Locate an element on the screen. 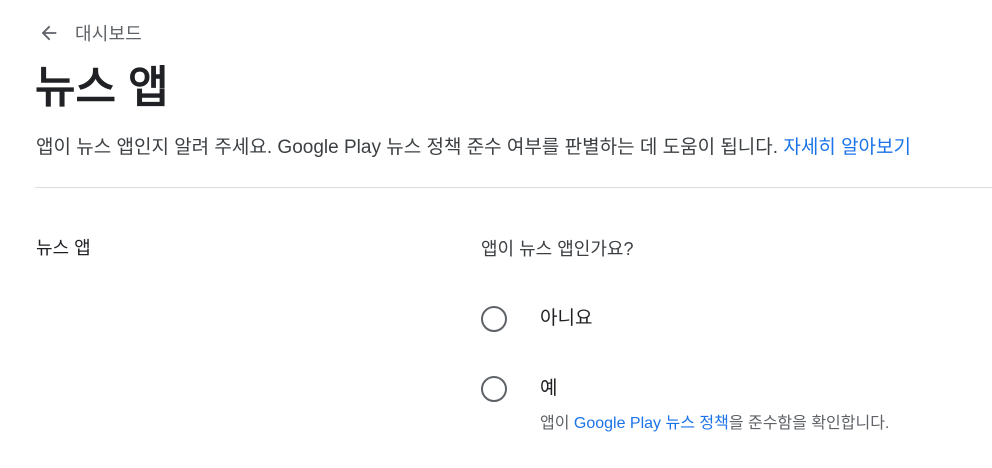 The height and width of the screenshot is (468, 992). option-yes-description: 앱이 Google Play 뉴스 정책을 준수함을 확인합니다. is located at coordinates (714, 421).